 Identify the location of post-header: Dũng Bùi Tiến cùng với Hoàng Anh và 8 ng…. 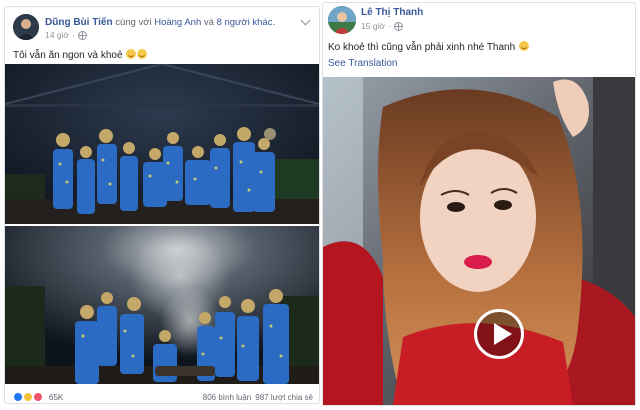
(160, 22).